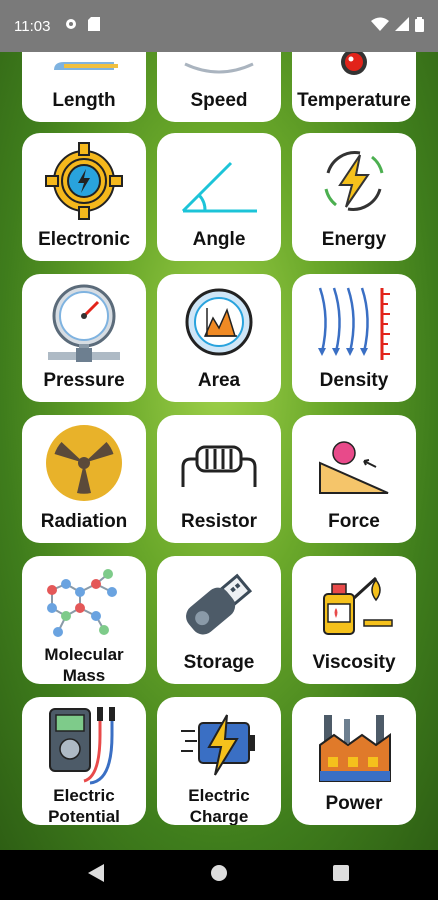  What do you see at coordinates (94, 26) in the screenshot?
I see `sd-card-icon` at bounding box center [94, 26].